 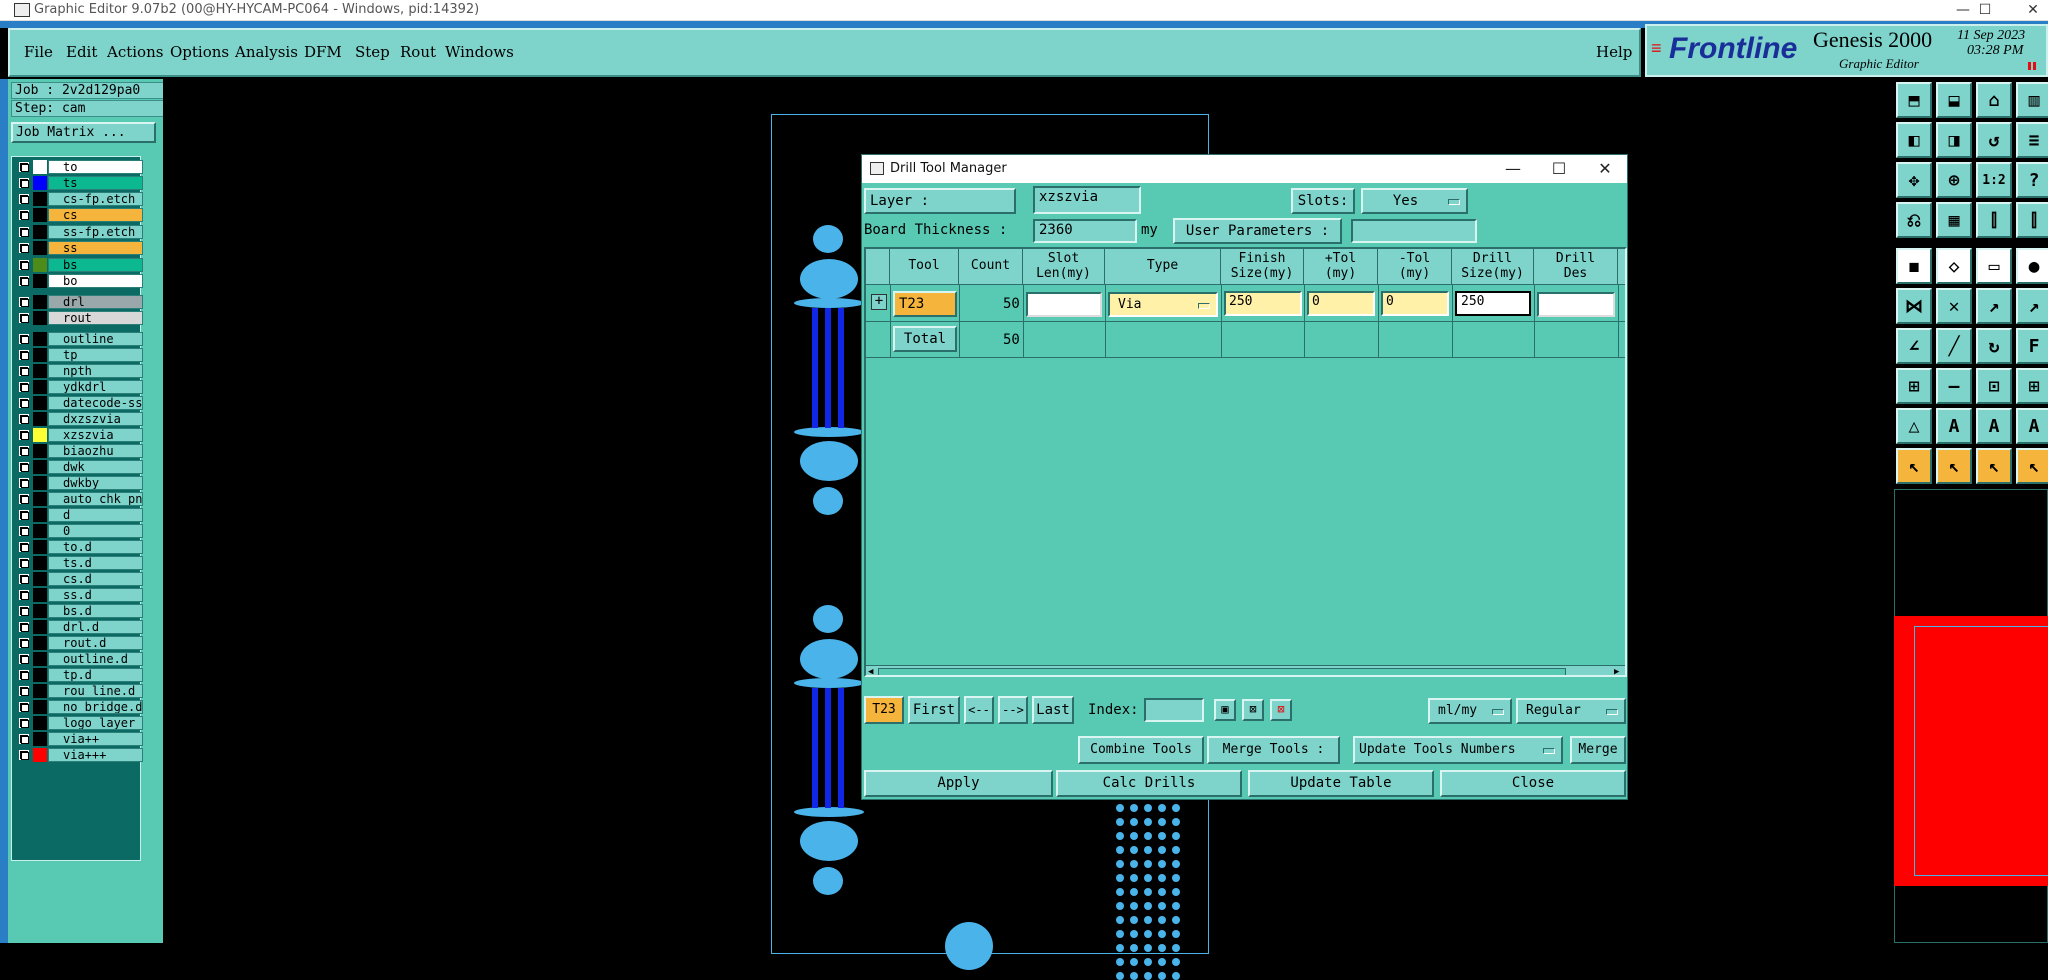 I want to click on layer-field: xzszvia, so click(x=1087, y=200).